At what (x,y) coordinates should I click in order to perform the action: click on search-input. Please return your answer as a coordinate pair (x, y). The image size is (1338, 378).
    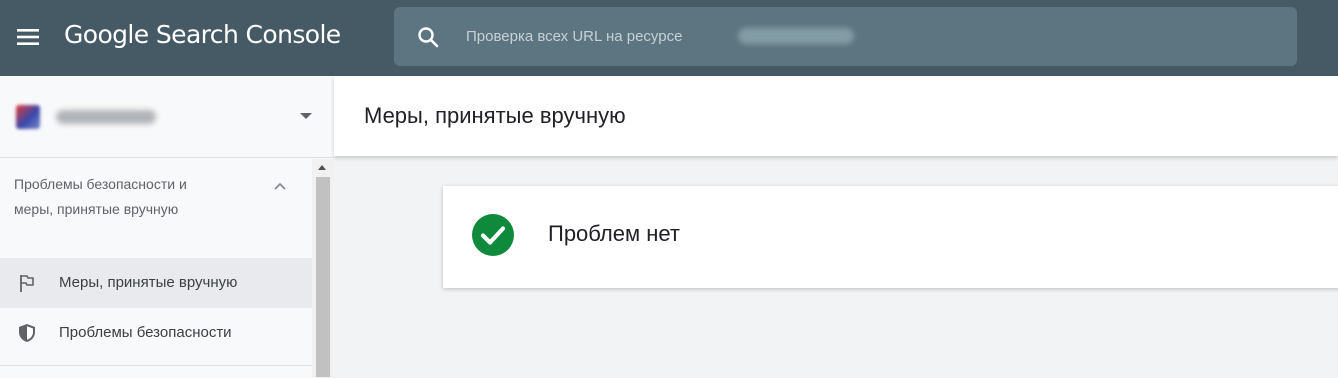
    Looking at the image, I should click on (866, 36).